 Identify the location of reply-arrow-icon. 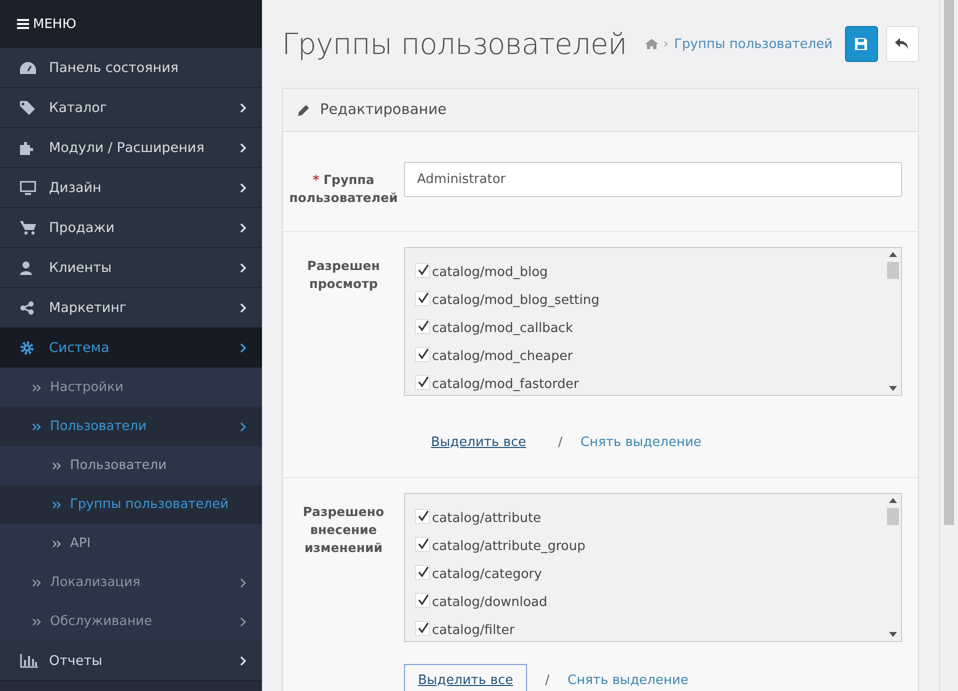
(902, 44).